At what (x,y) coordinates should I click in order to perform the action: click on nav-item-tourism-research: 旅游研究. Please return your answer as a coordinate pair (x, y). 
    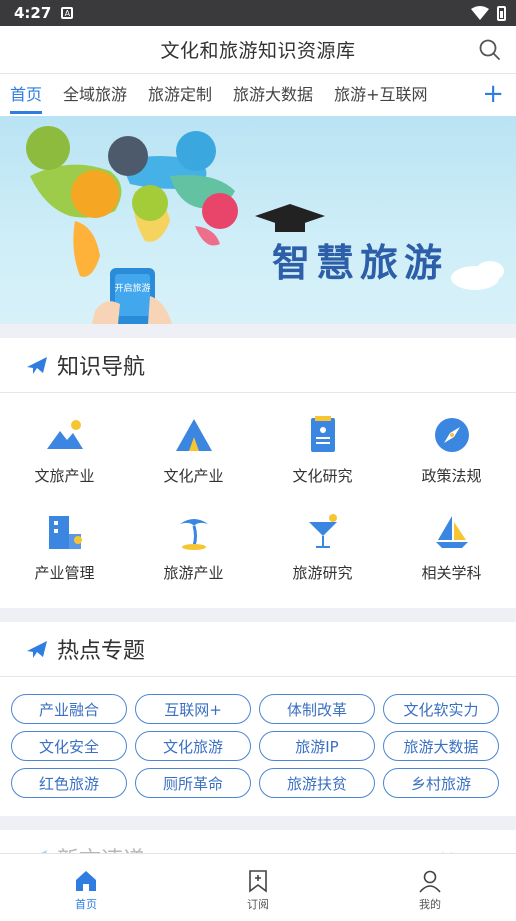
    Looking at the image, I should click on (322, 560).